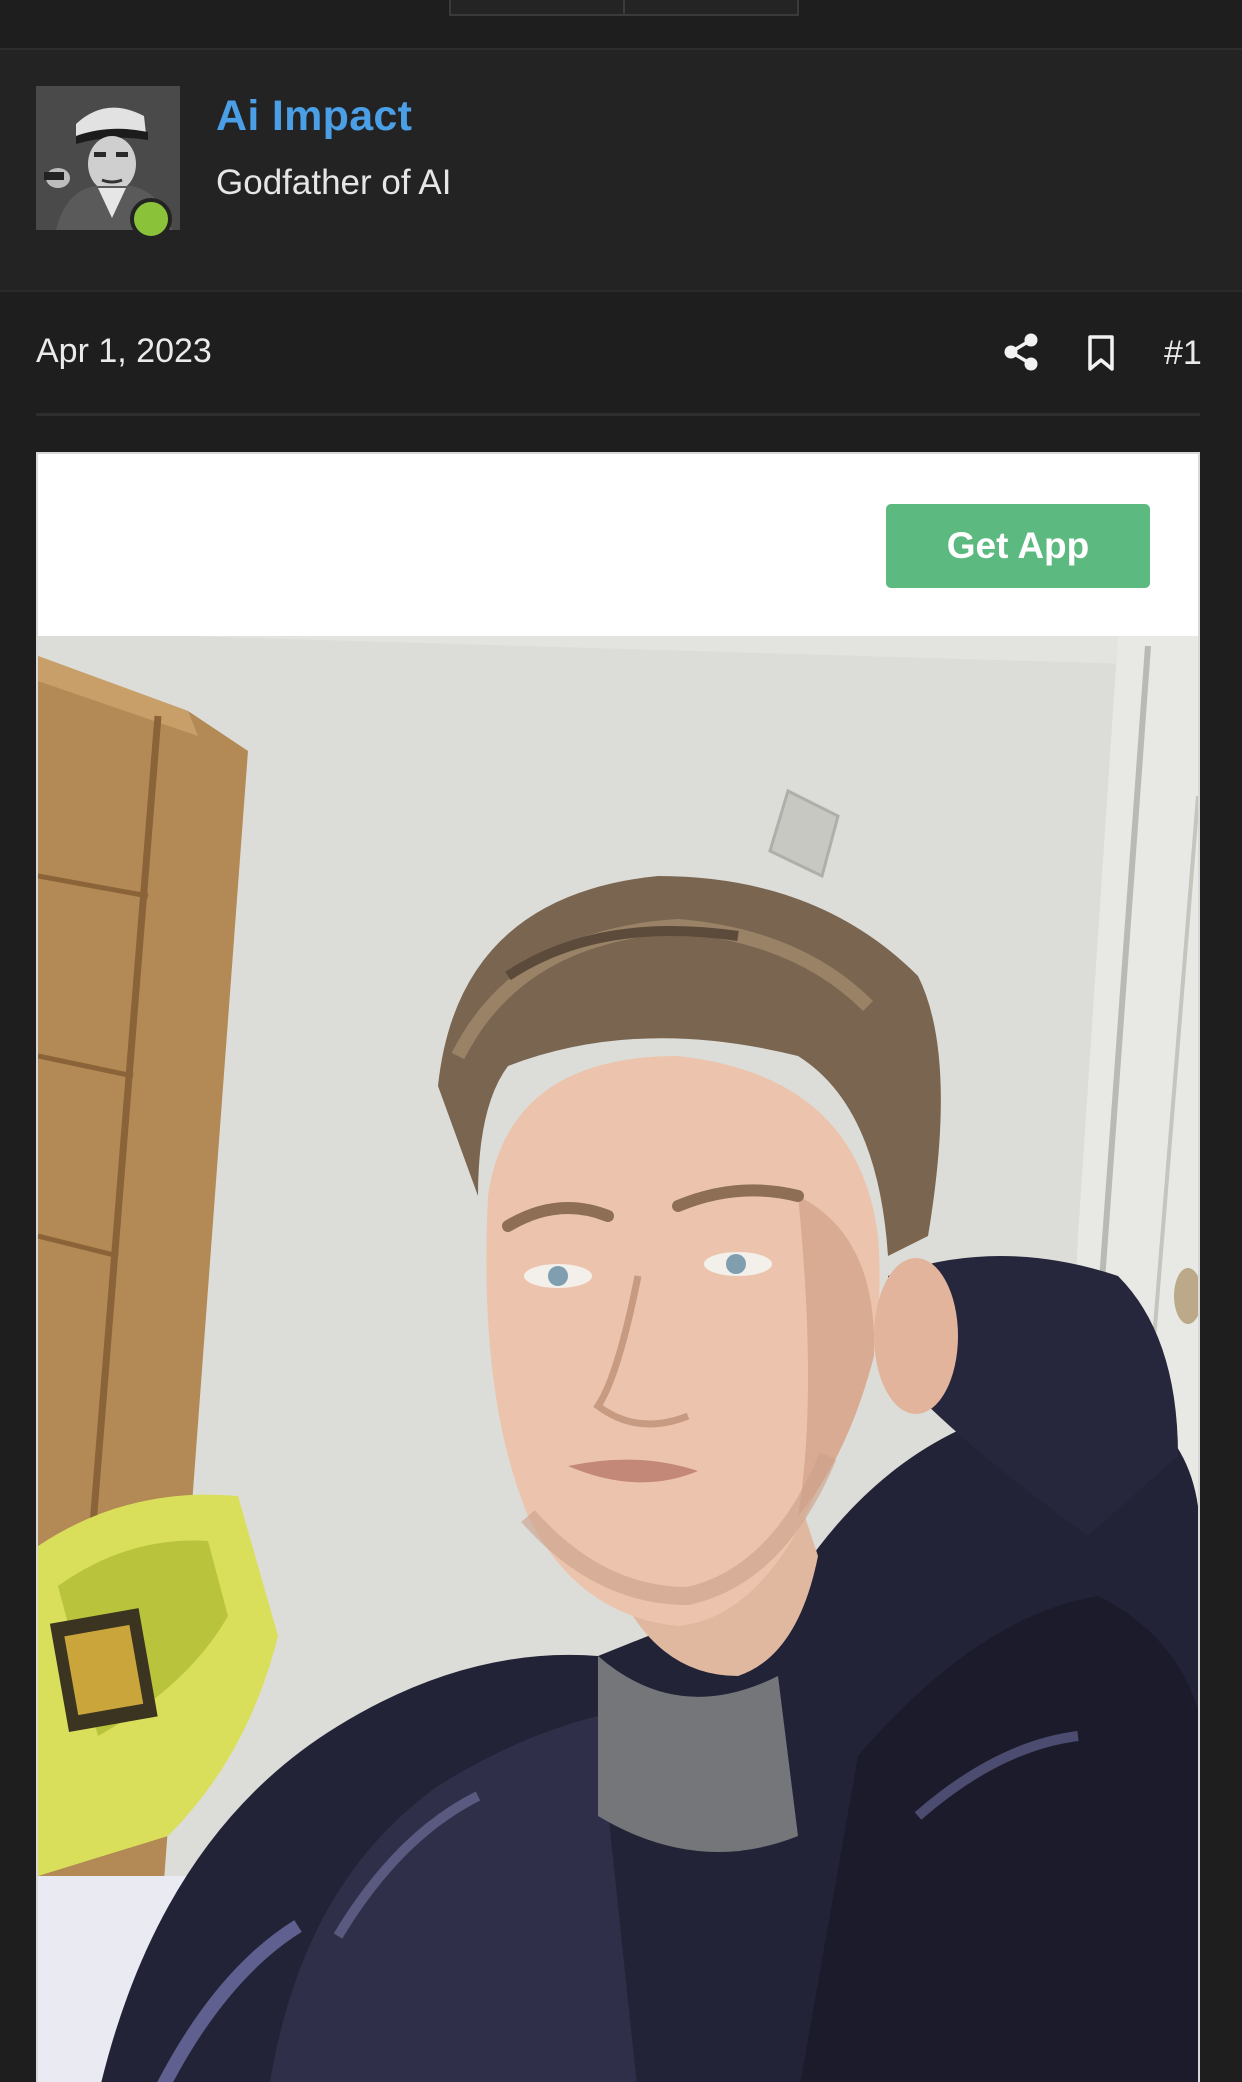 This screenshot has height=2082, width=1242. What do you see at coordinates (1183, 353) in the screenshot?
I see `post-number-link: #1` at bounding box center [1183, 353].